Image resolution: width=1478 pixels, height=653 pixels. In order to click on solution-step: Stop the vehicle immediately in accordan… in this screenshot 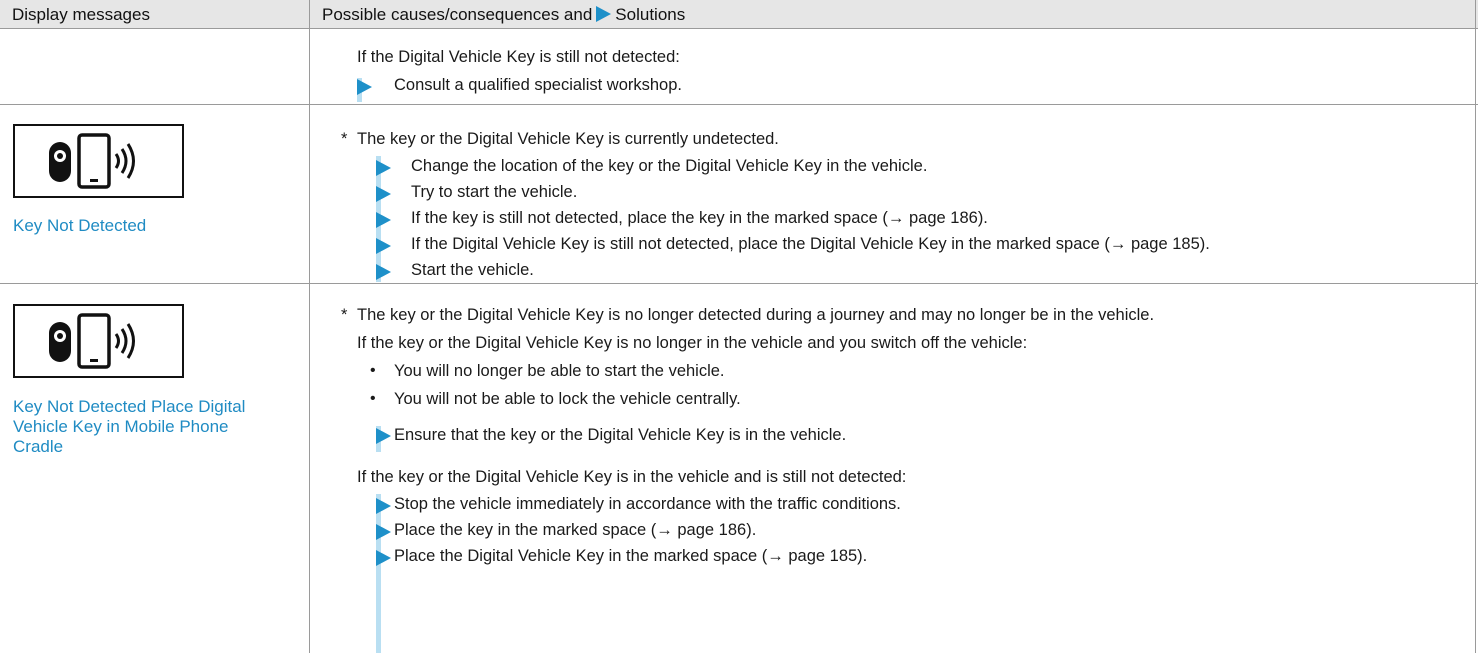, I will do `click(647, 504)`.